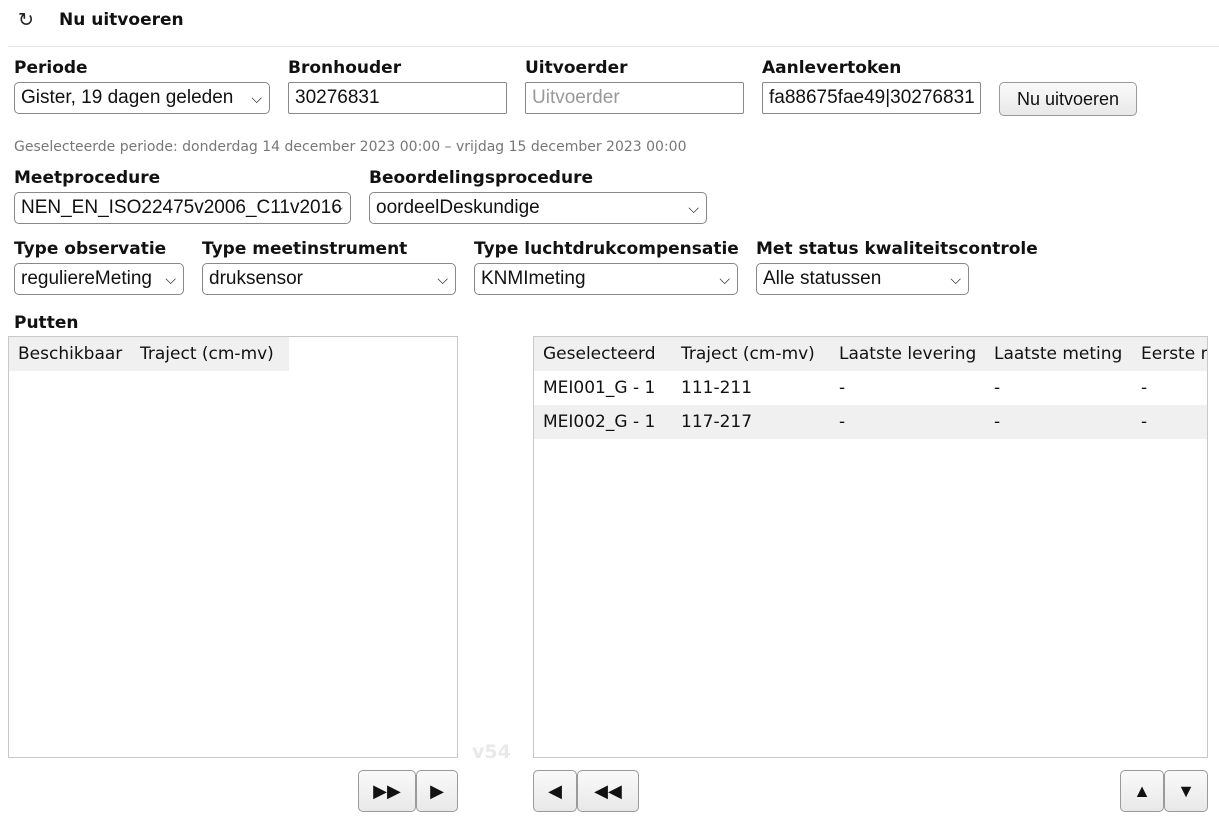 The image size is (1219, 837). Describe the element at coordinates (608, 791) in the screenshot. I see `remove-all-button: ◀◀` at that location.